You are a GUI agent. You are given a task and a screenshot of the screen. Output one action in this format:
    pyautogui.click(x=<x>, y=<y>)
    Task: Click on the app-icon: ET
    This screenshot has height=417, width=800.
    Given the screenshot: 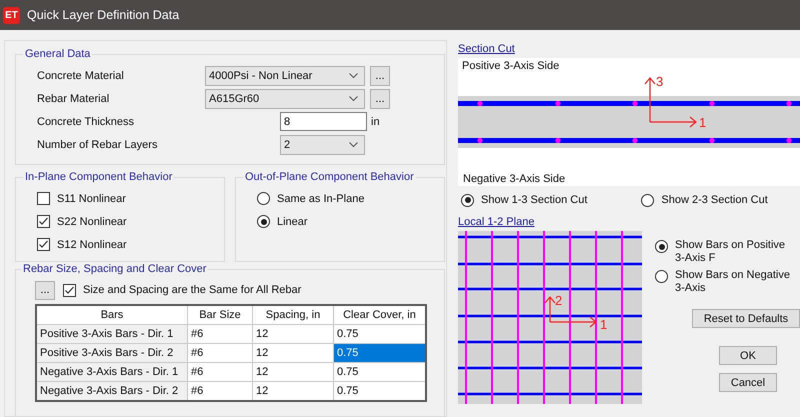 What is the action you would take?
    pyautogui.click(x=11, y=15)
    